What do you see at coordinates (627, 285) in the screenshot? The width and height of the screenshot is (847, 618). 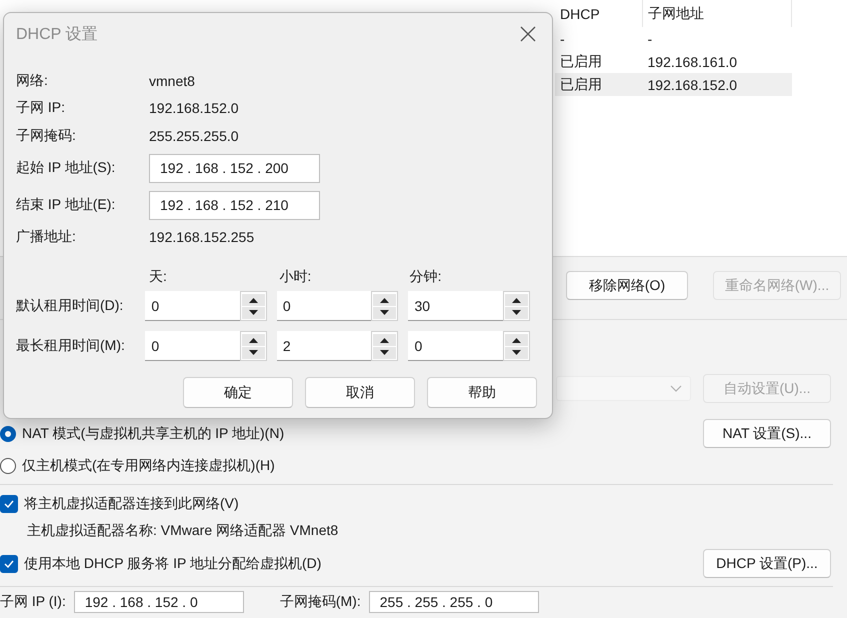 I see `remove-network-button: 移除网络(O)` at bounding box center [627, 285].